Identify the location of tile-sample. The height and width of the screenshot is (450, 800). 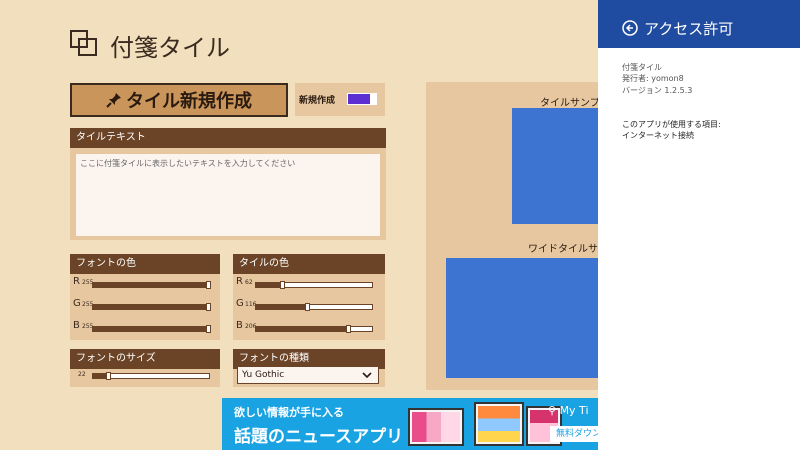
(556, 166).